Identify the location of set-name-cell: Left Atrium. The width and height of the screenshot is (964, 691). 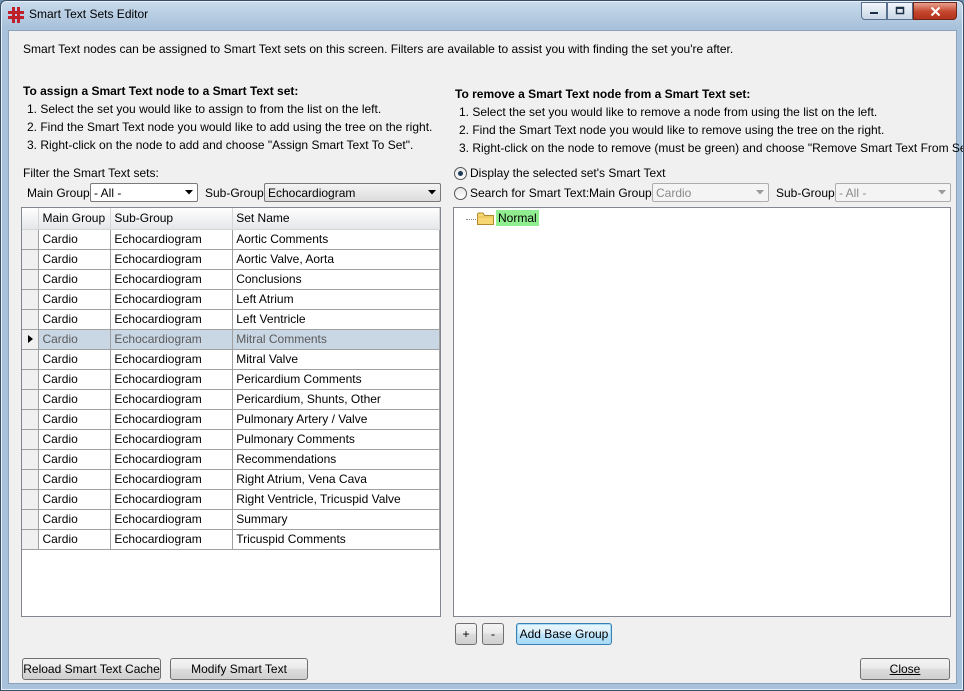
(336, 299).